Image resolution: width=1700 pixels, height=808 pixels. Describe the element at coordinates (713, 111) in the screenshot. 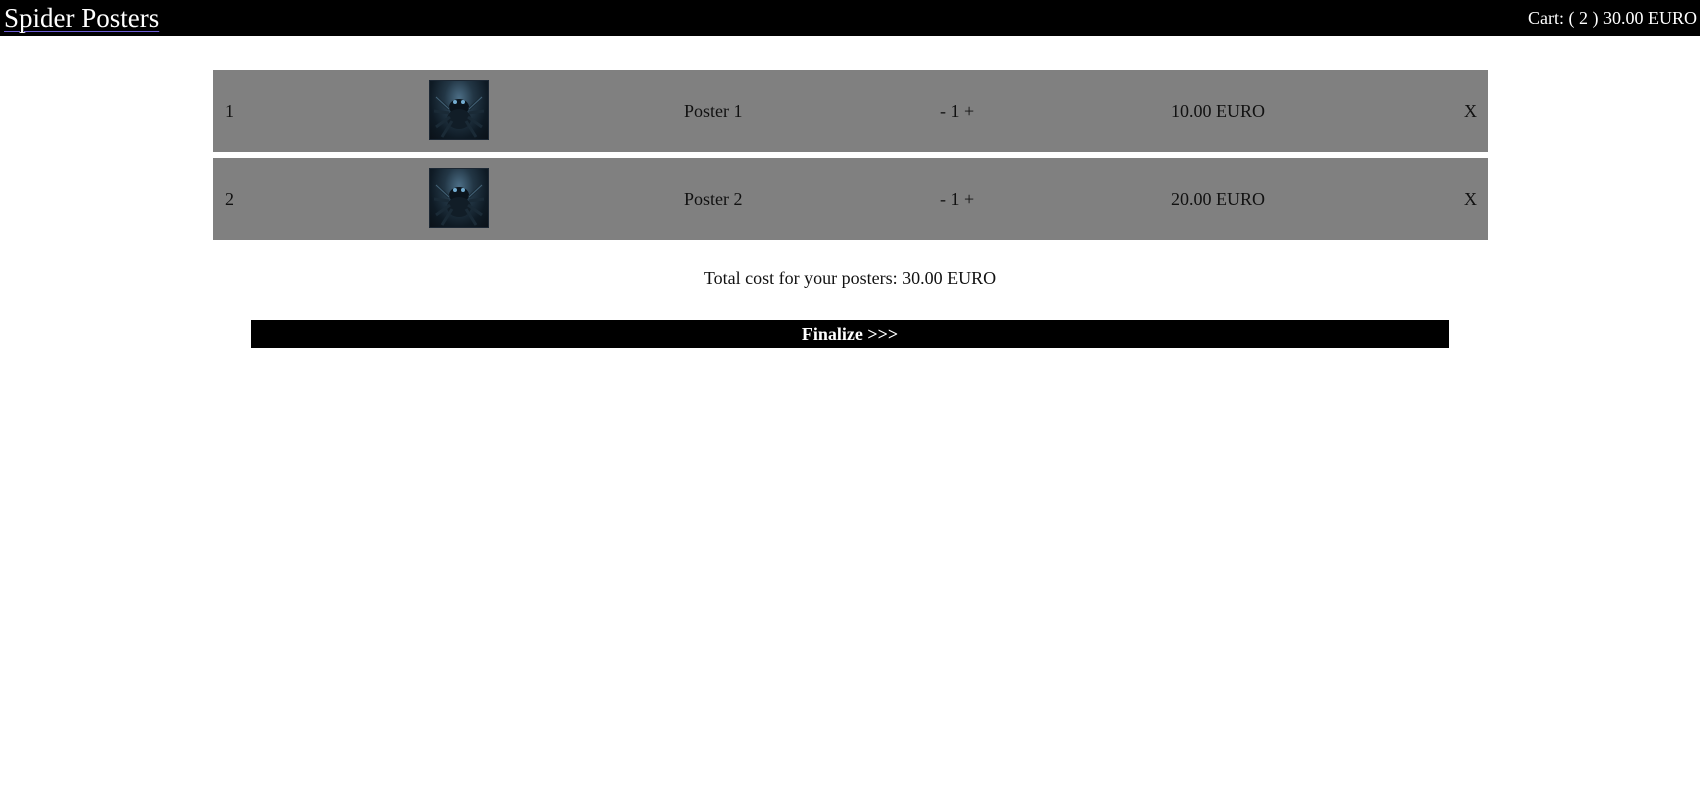

I see `poster-name: Poster 1` at that location.